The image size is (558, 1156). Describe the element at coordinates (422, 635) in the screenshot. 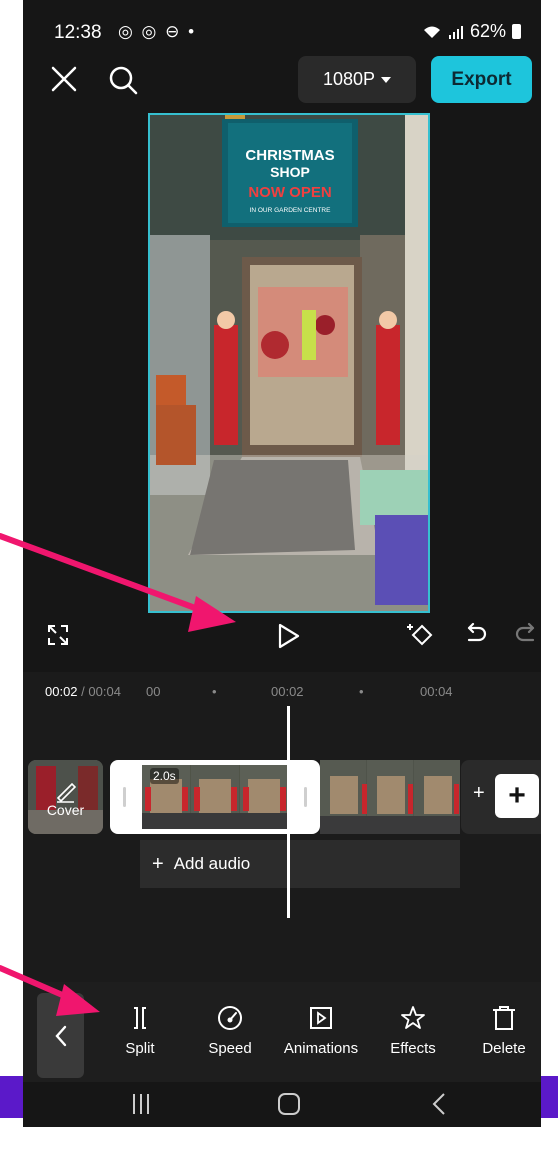

I see `keyframe-icon` at that location.